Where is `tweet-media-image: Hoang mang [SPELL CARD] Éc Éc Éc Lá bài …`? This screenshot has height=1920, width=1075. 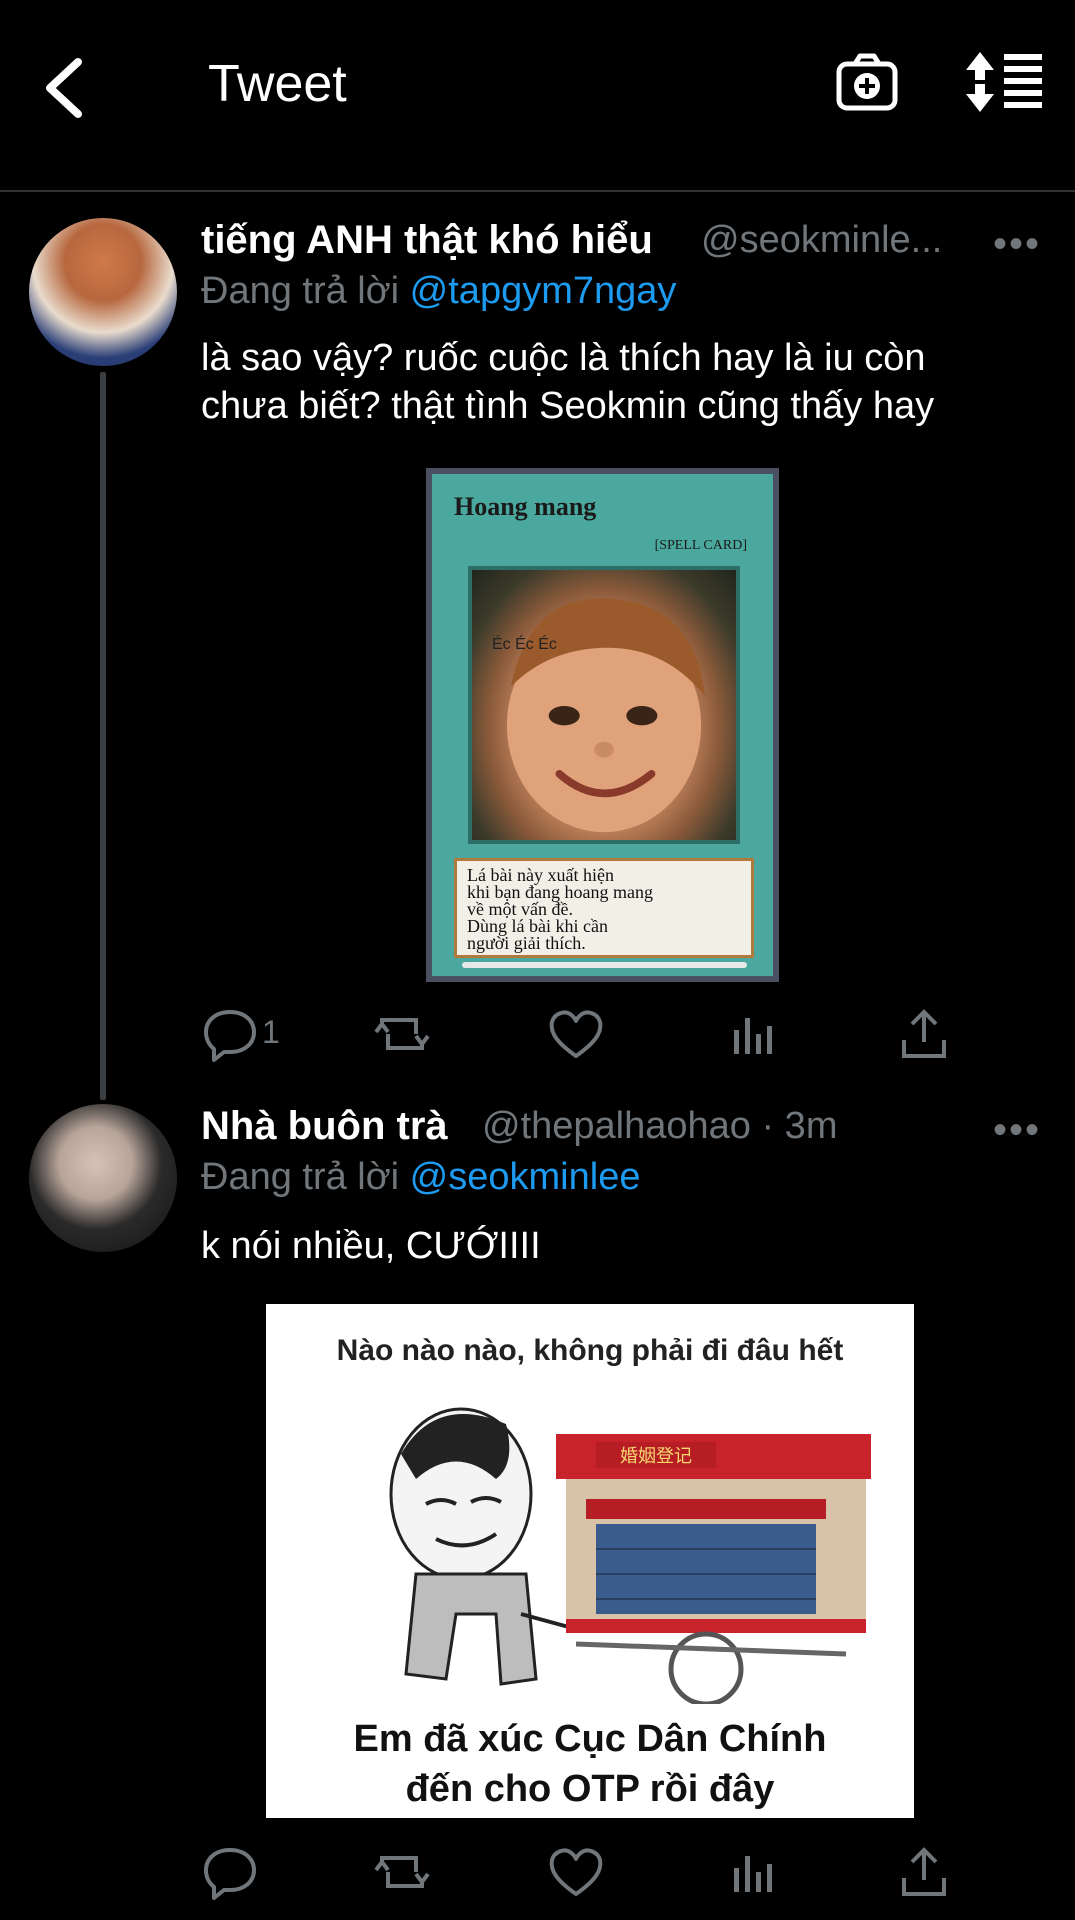 tweet-media-image: Hoang mang [SPELL CARD] Éc Éc Éc Lá bài … is located at coordinates (602, 725).